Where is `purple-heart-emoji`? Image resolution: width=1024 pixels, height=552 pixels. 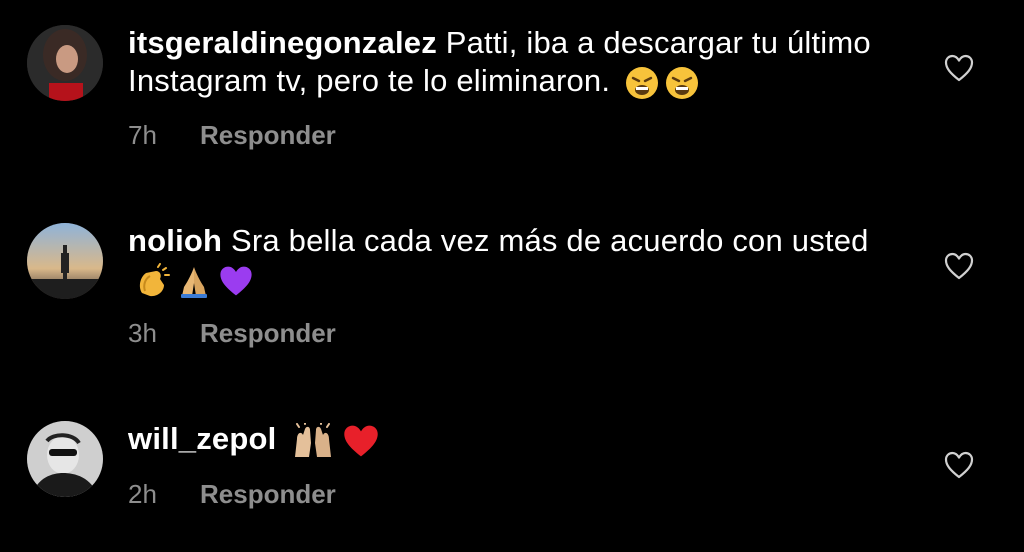
purple-heart-emoji is located at coordinates (236, 281).